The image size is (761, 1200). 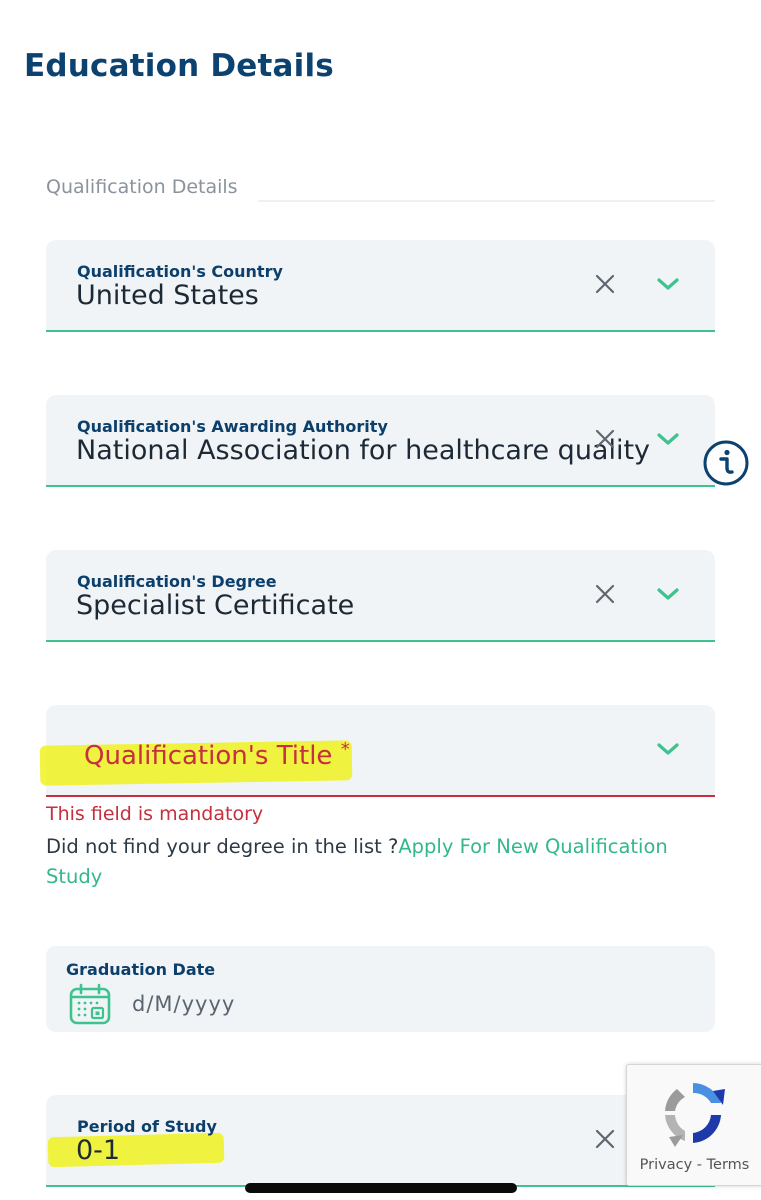 What do you see at coordinates (141, 969) in the screenshot?
I see `graduation-date-label: Graduation Date` at bounding box center [141, 969].